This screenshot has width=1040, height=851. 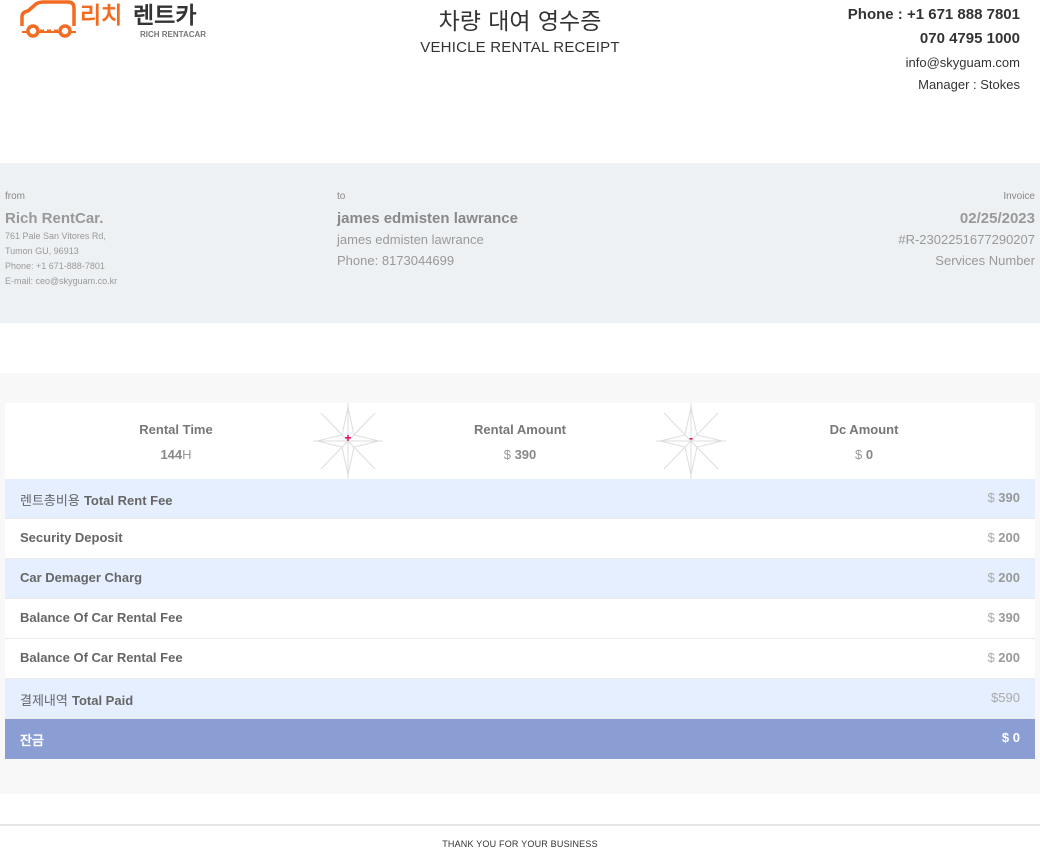 I want to click on balance-due-label-ko: 잔금, so click(x=32, y=741).